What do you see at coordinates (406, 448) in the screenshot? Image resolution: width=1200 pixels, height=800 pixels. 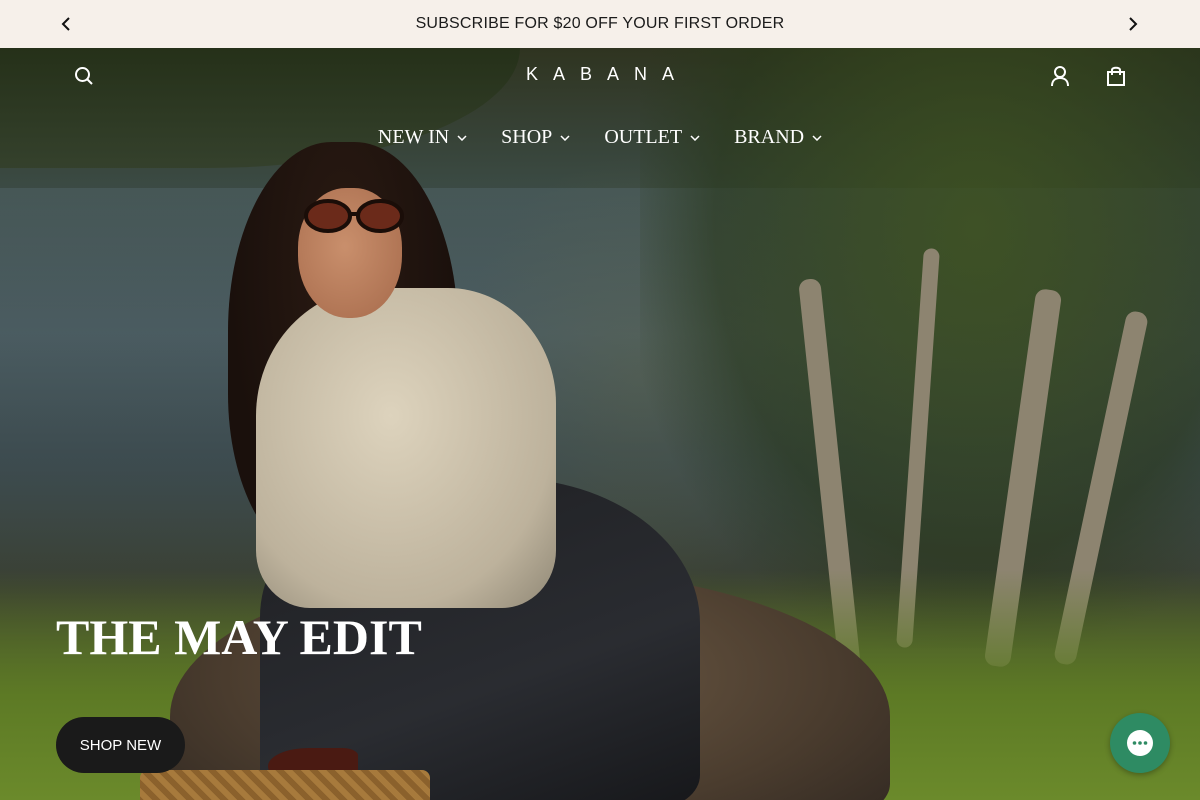 I see `model-shirt` at bounding box center [406, 448].